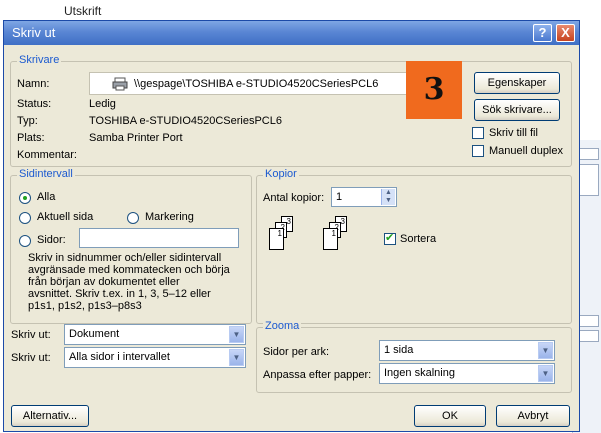  Describe the element at coordinates (34, 104) in the screenshot. I see `printer-status-label: Status:` at that location.